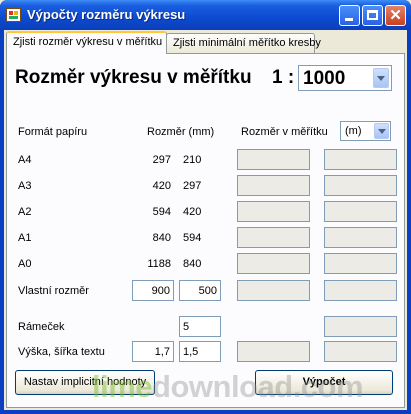 The width and height of the screenshot is (411, 414). I want to click on app-icon, so click(13, 15).